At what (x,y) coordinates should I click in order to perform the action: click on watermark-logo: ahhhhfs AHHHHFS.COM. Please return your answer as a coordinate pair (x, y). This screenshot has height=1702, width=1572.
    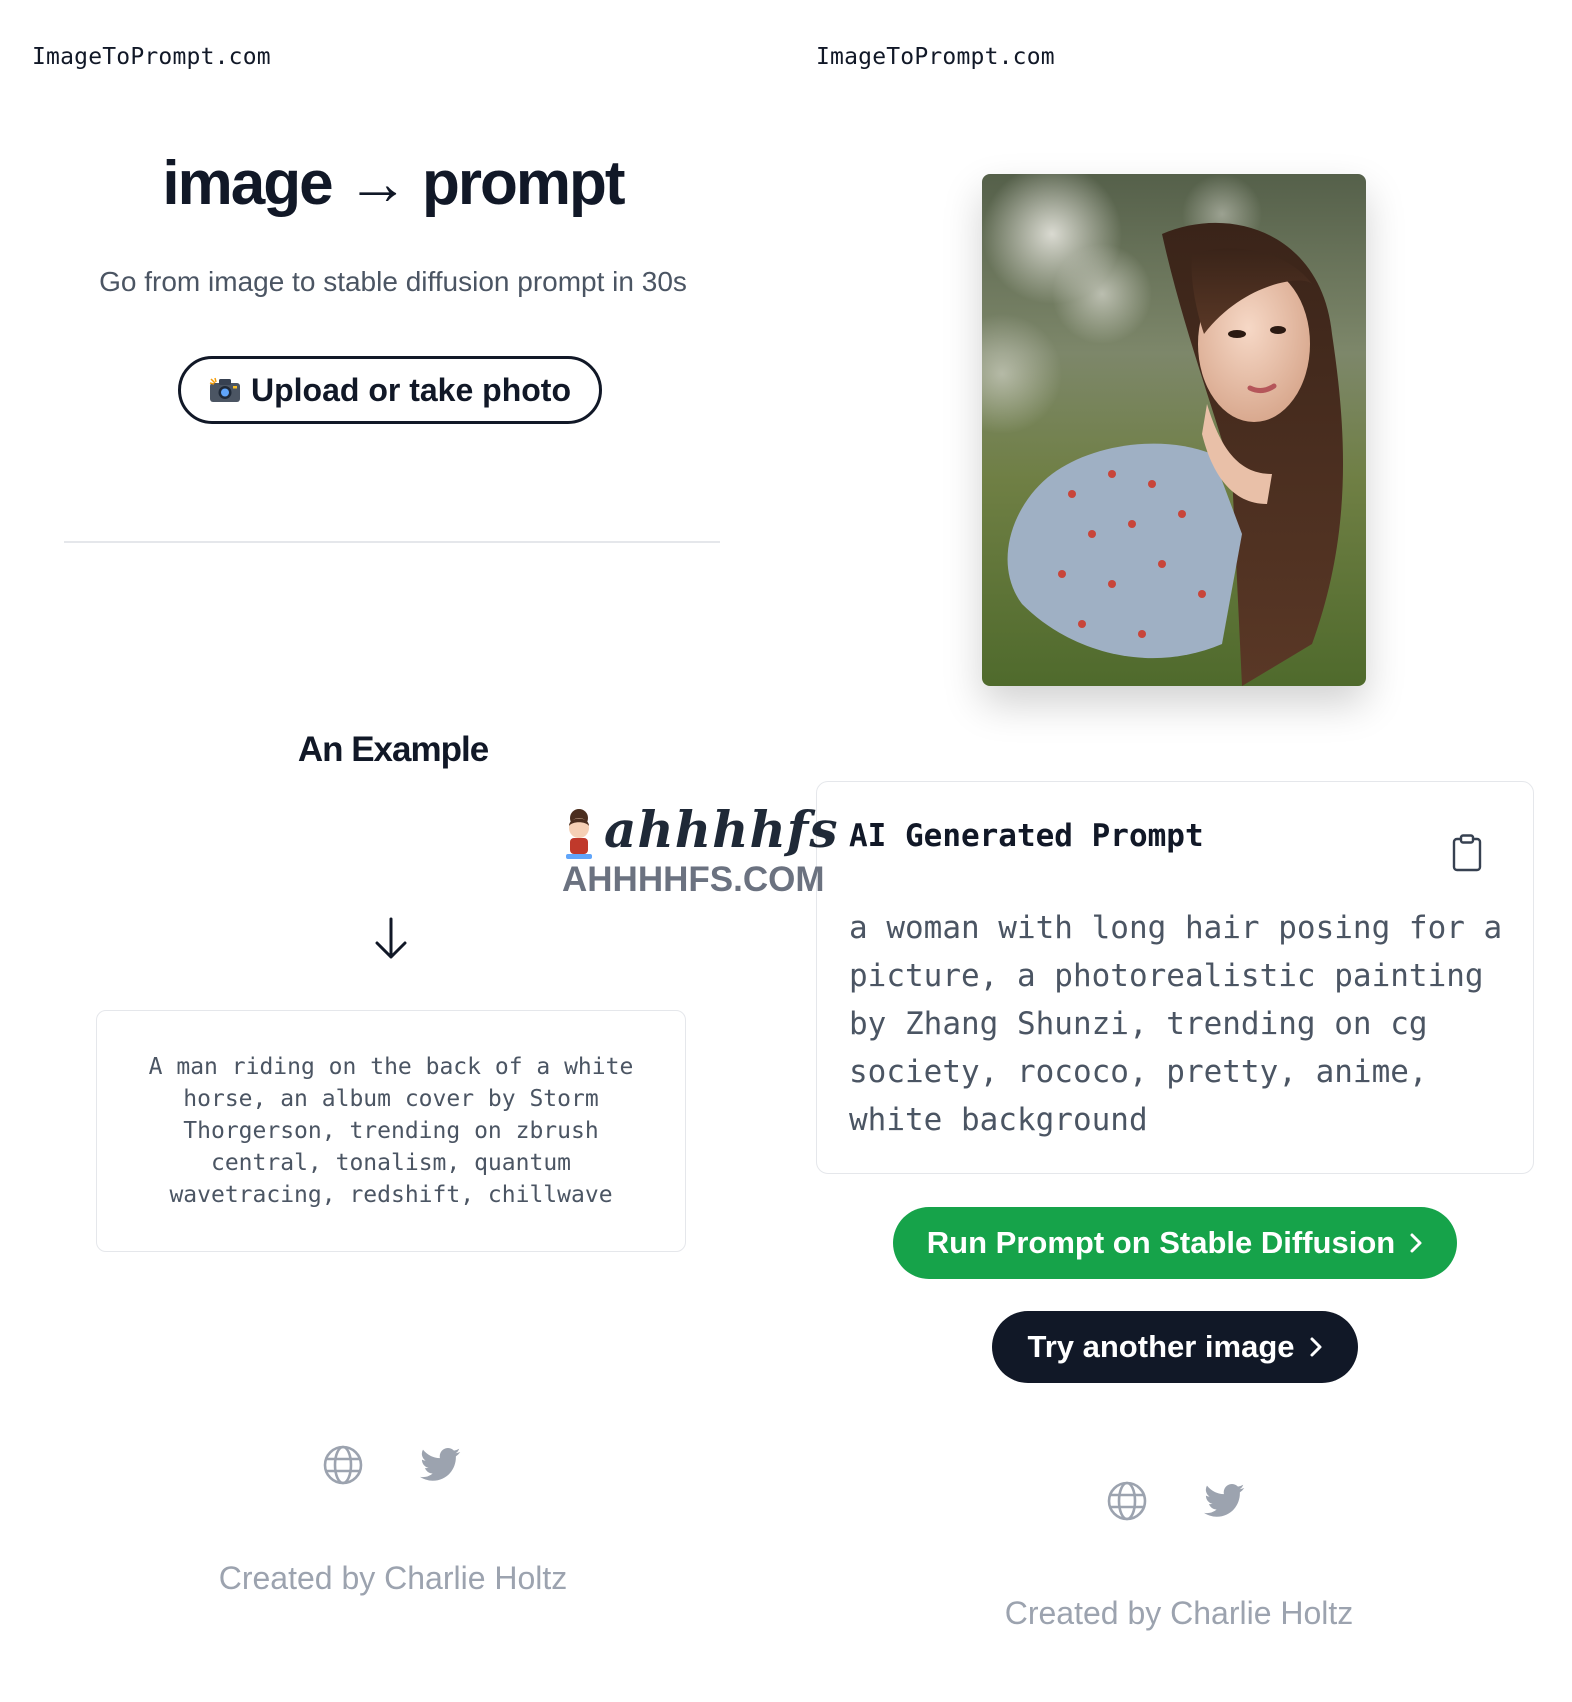
    Looking at the image, I should click on (706, 850).